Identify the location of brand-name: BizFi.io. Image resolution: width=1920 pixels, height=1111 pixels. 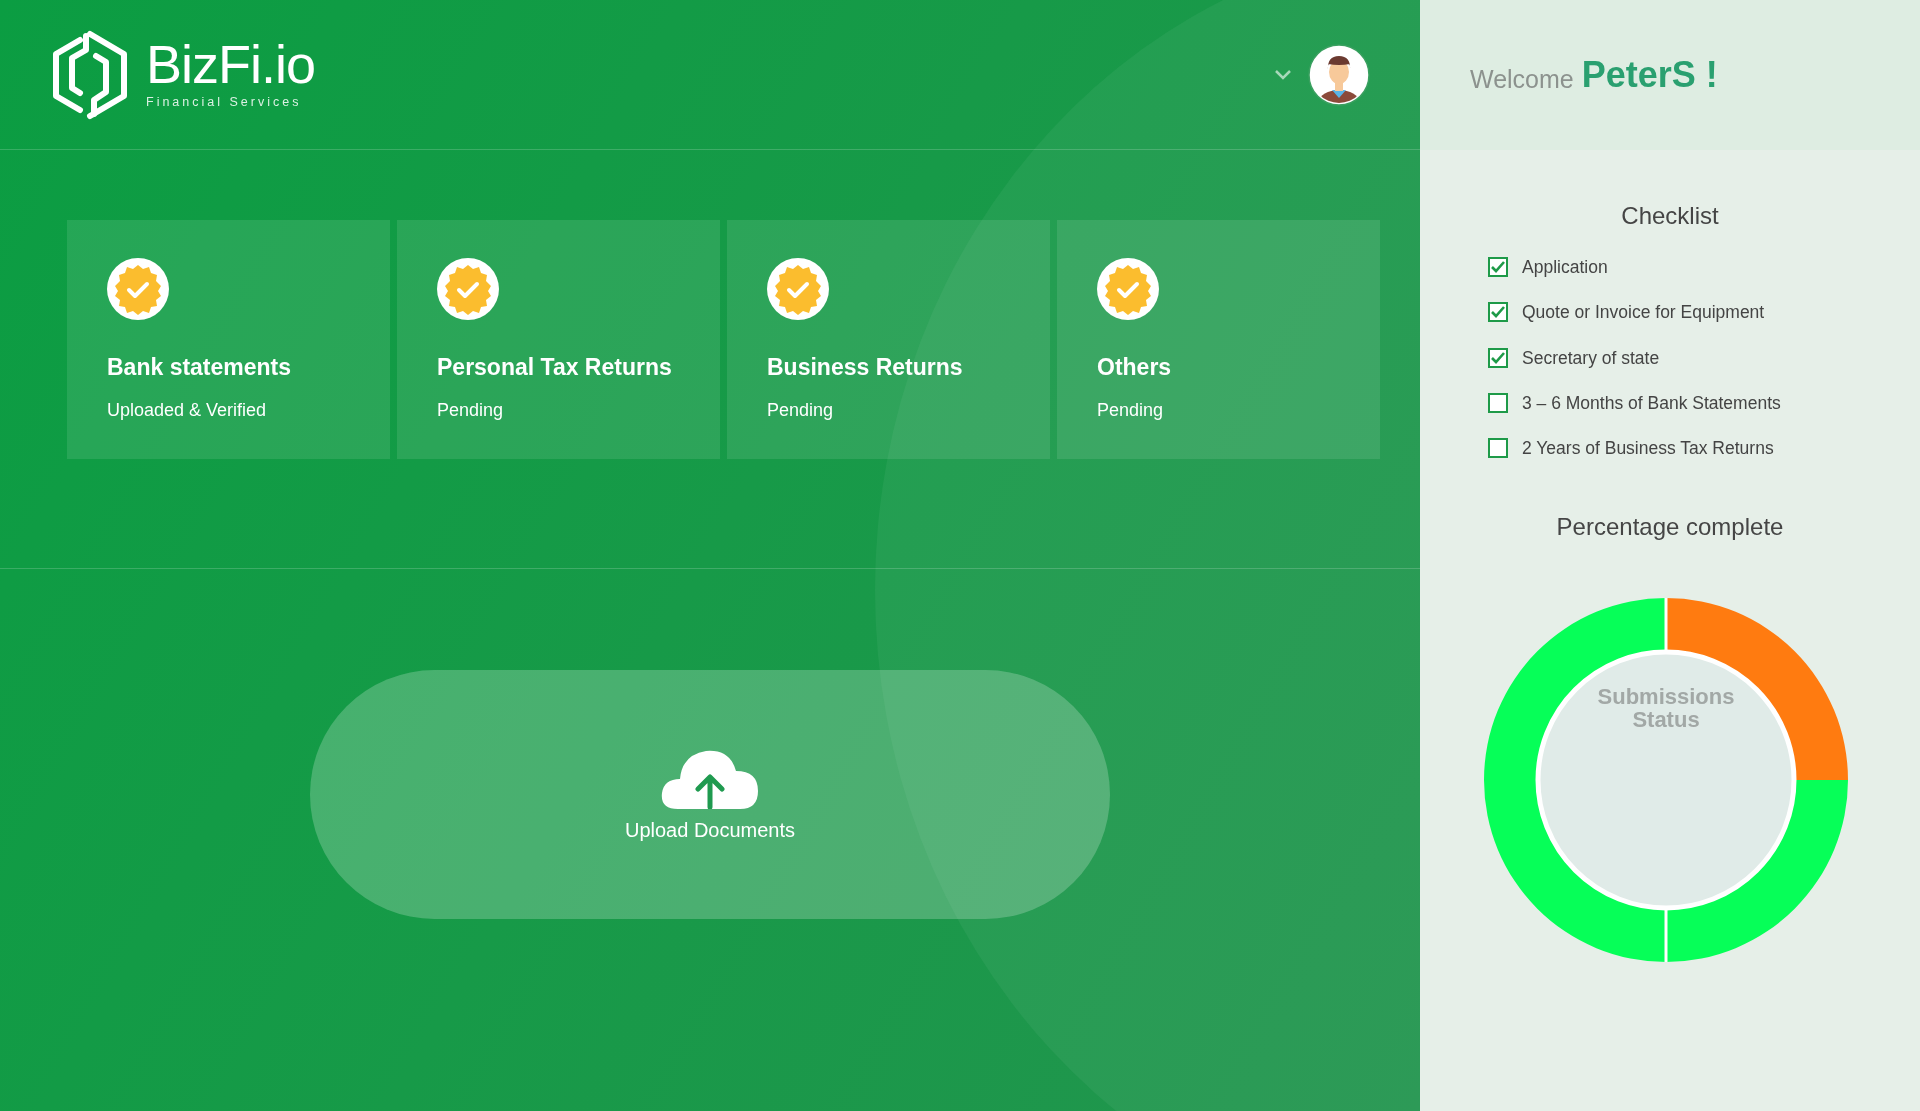
(231, 64).